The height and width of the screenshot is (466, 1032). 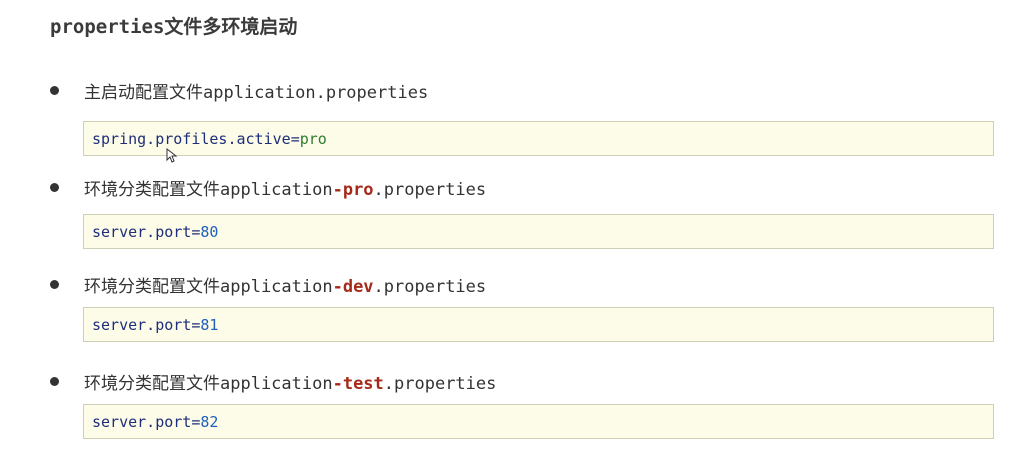 What do you see at coordinates (313, 138) in the screenshot?
I see `code-value: pro` at bounding box center [313, 138].